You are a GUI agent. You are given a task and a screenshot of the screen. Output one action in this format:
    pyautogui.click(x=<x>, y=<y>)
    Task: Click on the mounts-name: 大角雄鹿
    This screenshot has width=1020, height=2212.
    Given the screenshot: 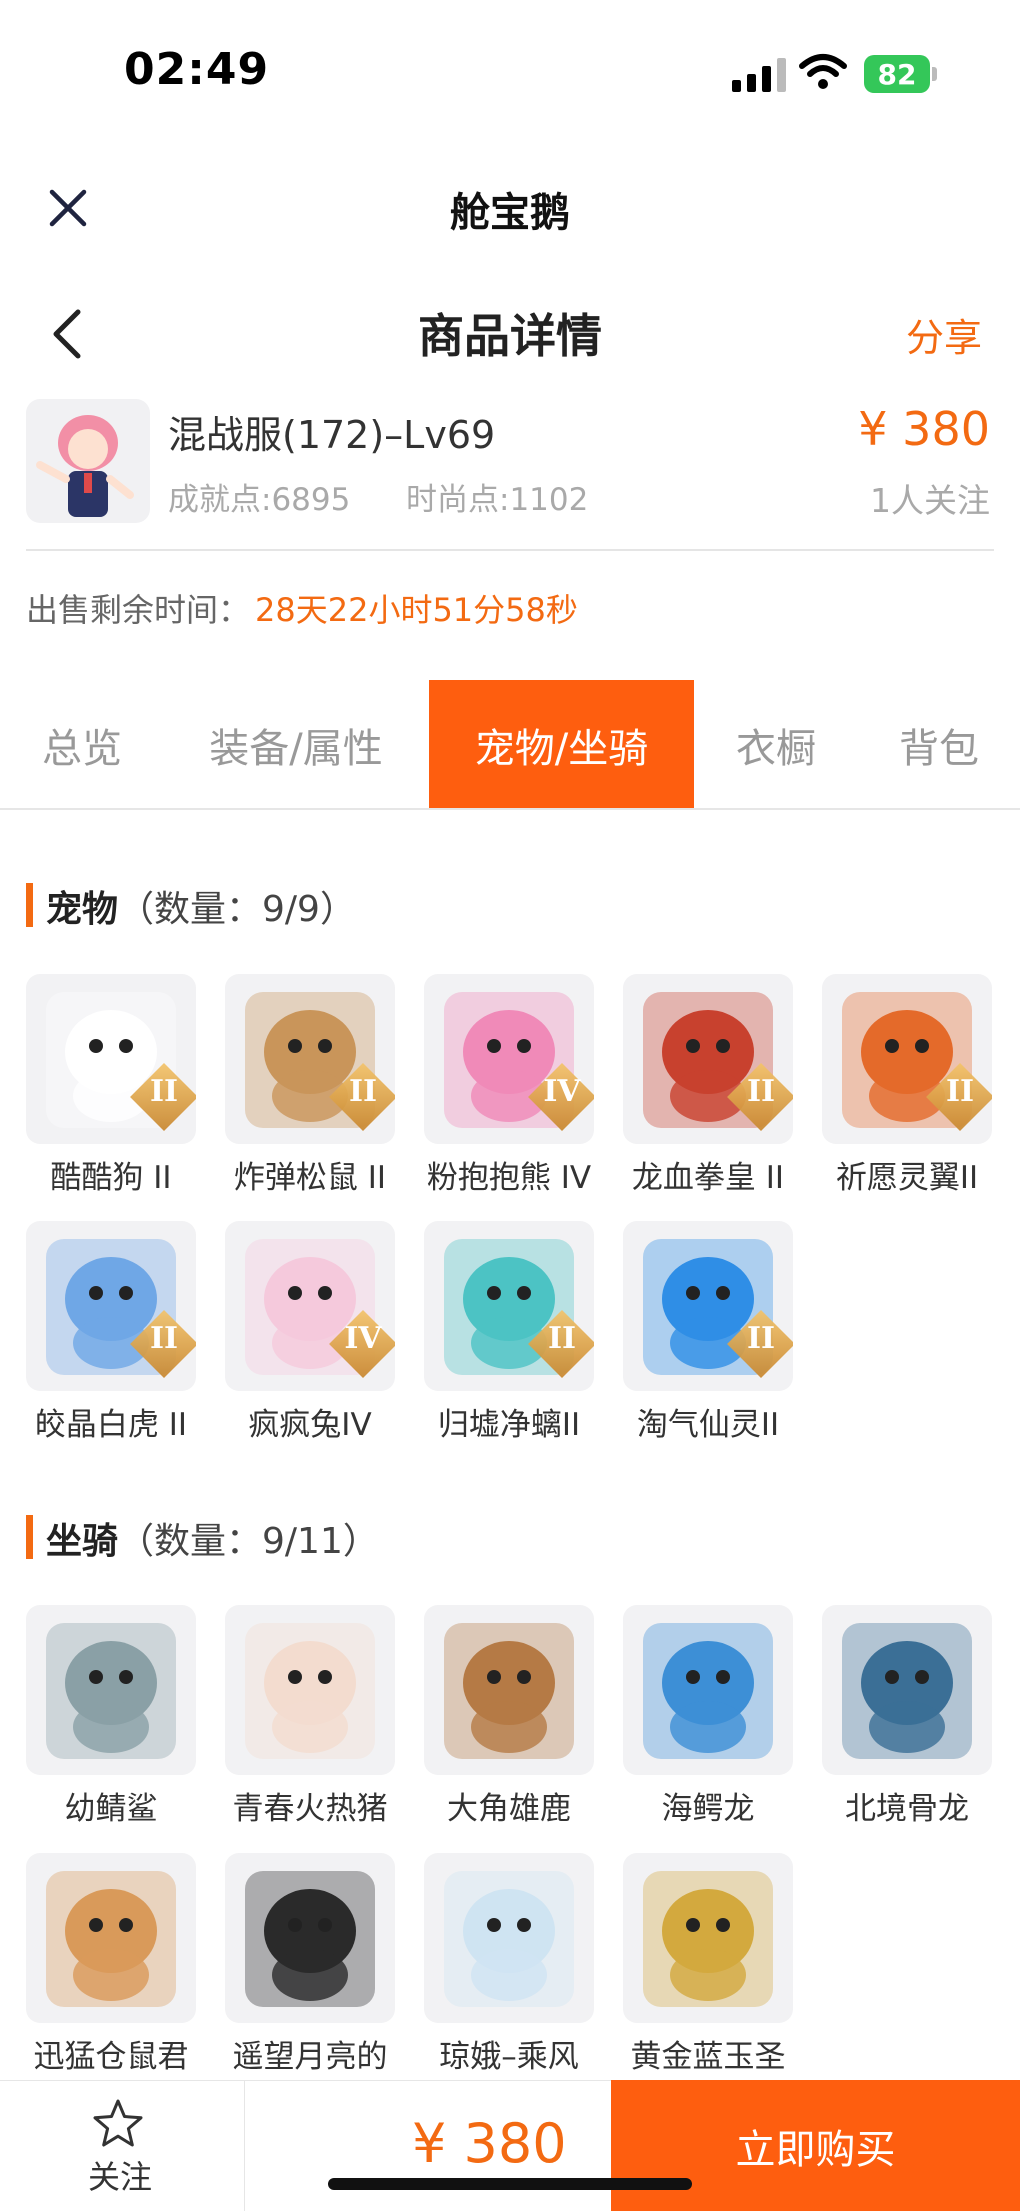 What is the action you would take?
    pyautogui.click(x=509, y=1809)
    